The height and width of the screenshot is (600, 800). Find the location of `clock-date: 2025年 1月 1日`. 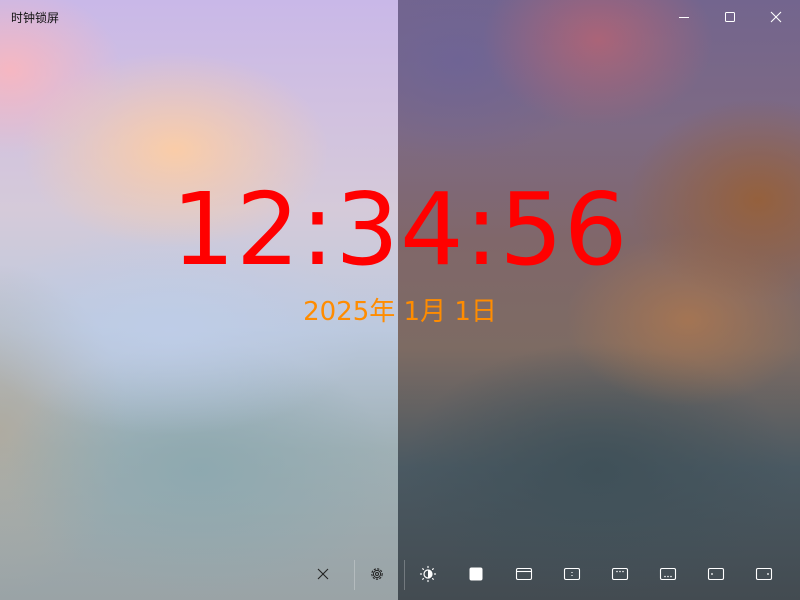

clock-date: 2025年 1月 1日 is located at coordinates (400, 312).